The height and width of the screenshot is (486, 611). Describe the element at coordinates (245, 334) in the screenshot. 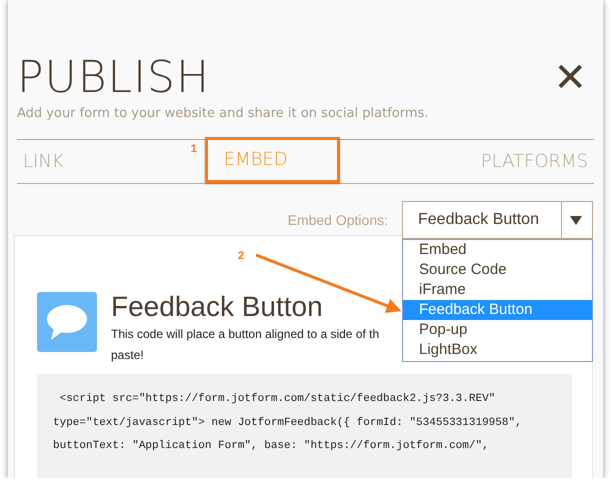

I see `card-description: This code will place a button aligned to a side of th` at that location.